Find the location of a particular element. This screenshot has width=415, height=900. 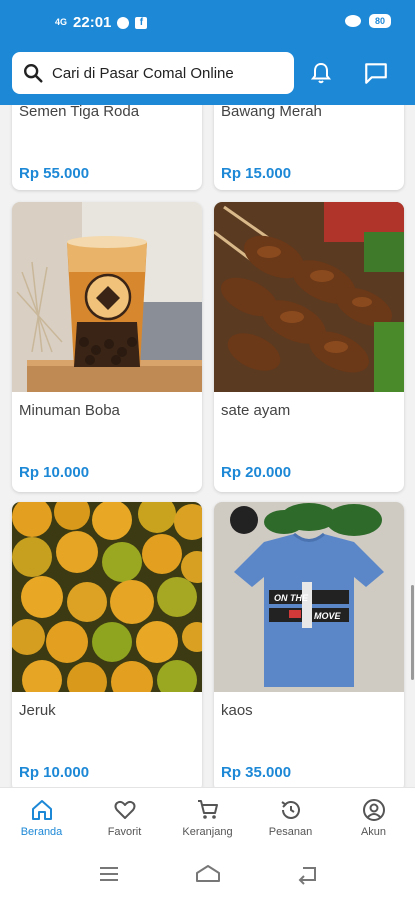

notification-icon is located at coordinates (123, 22).